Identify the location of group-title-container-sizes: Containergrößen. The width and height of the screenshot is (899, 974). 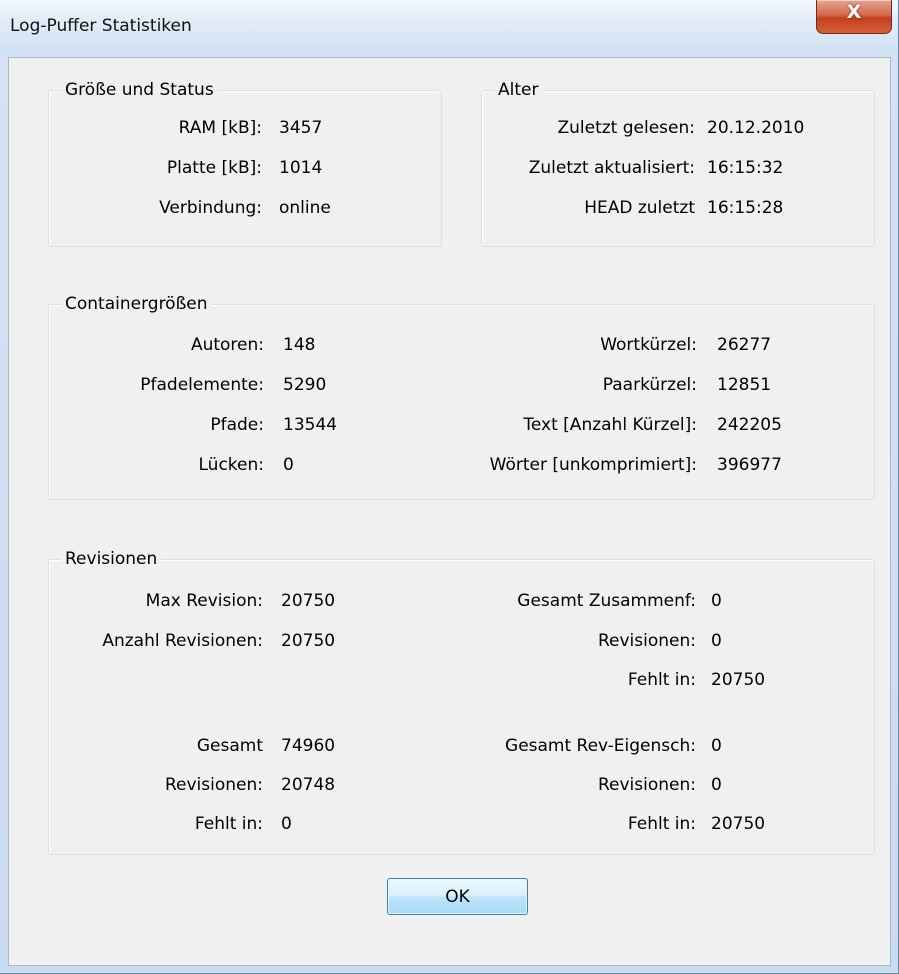
(136, 304).